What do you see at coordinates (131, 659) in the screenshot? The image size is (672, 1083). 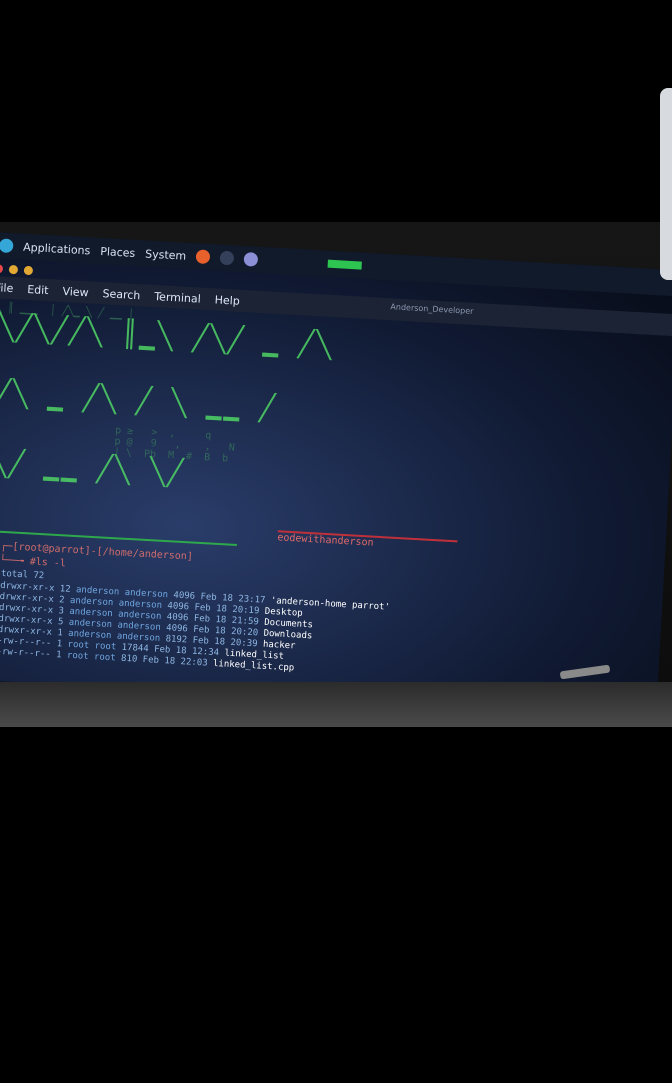 I see `ls-size: 810` at bounding box center [131, 659].